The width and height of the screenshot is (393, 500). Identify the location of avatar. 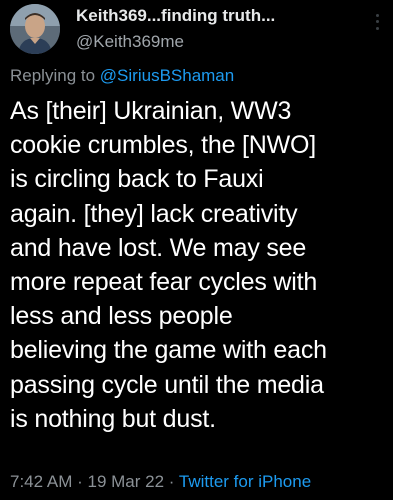
(35, 29).